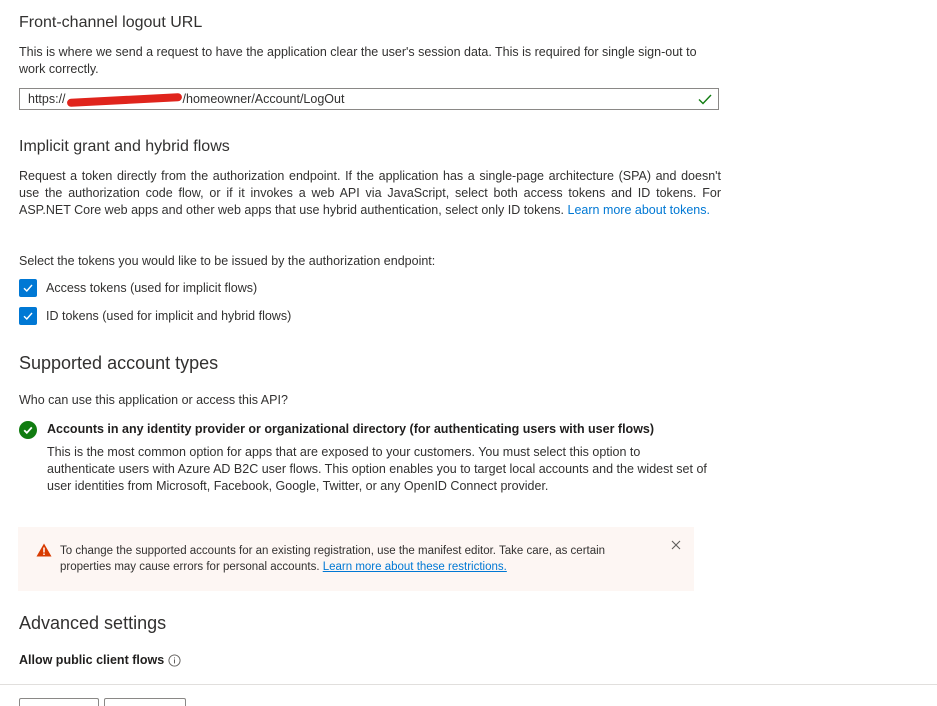 The height and width of the screenshot is (706, 937). Describe the element at coordinates (111, 22) in the screenshot. I see `logout-url-title: Front-channel logout URL` at that location.